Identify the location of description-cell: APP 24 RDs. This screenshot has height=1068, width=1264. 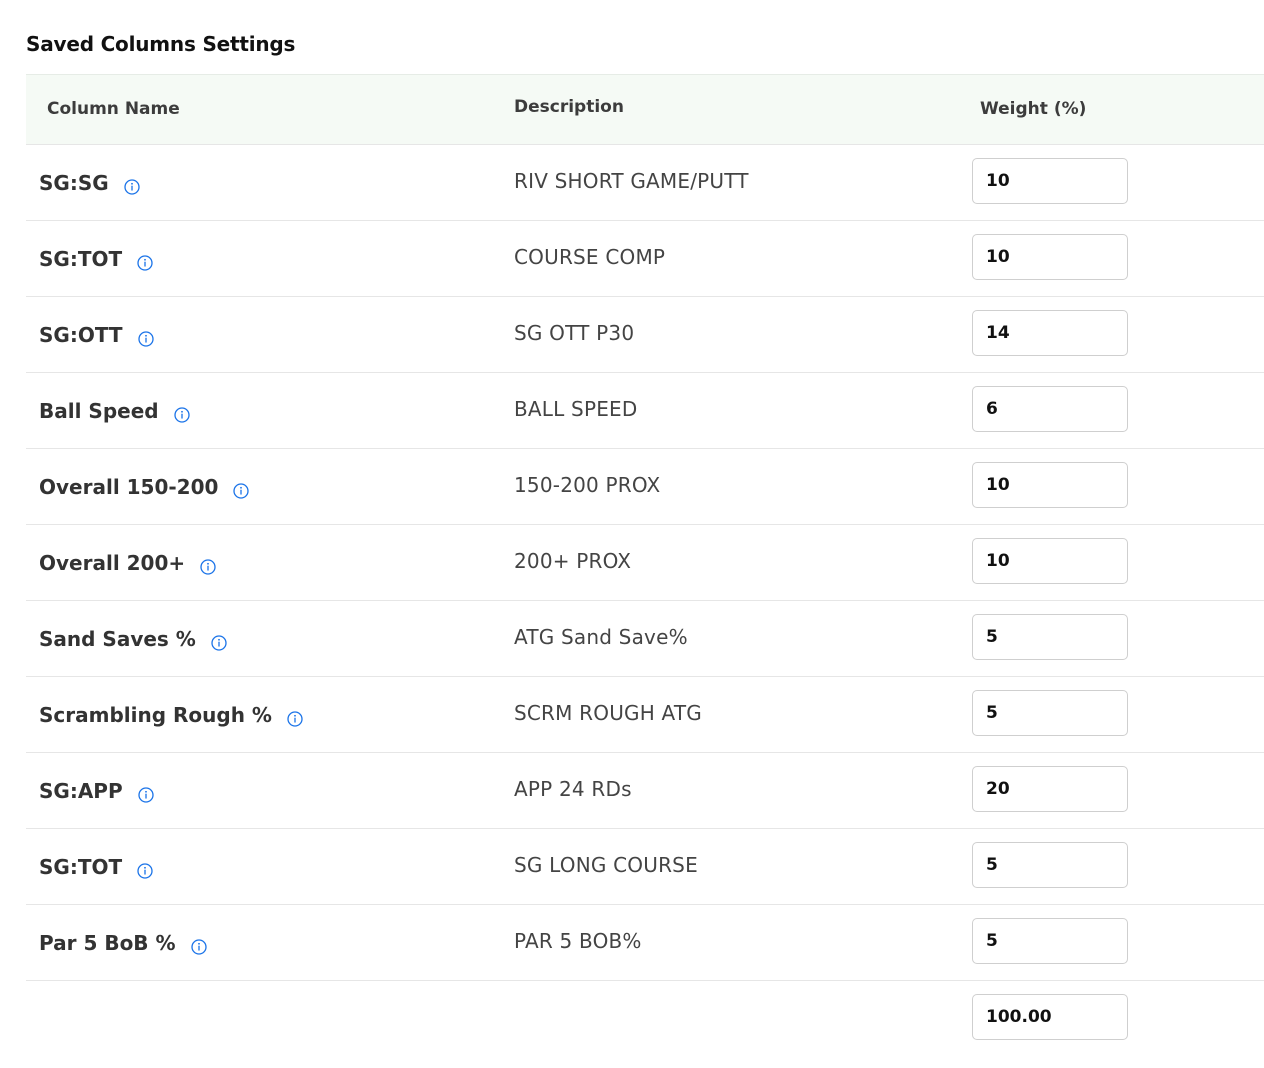
(573, 789).